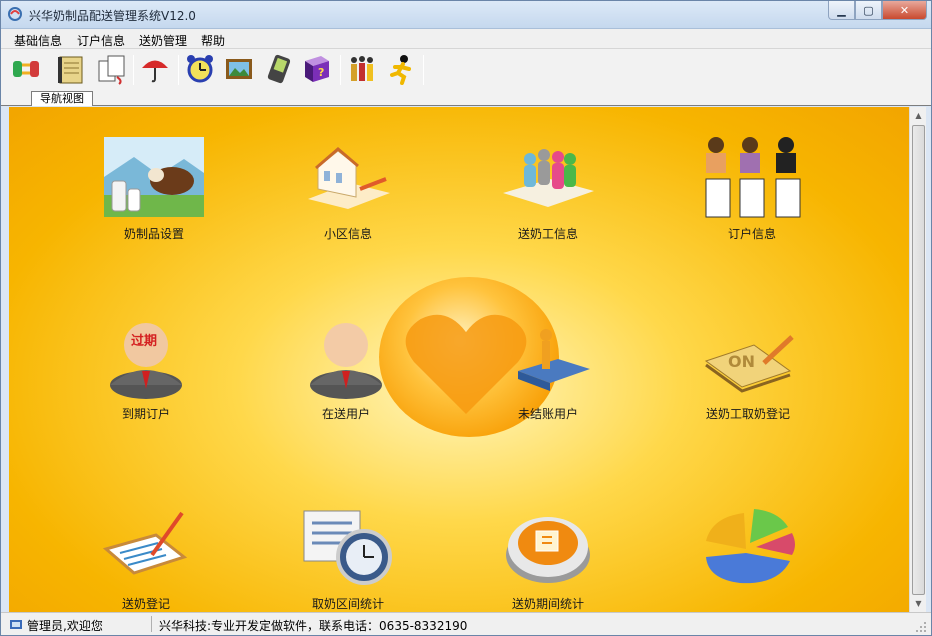  What do you see at coordinates (547, 234) in the screenshot?
I see `tile-label: 送奶工信息` at bounding box center [547, 234].